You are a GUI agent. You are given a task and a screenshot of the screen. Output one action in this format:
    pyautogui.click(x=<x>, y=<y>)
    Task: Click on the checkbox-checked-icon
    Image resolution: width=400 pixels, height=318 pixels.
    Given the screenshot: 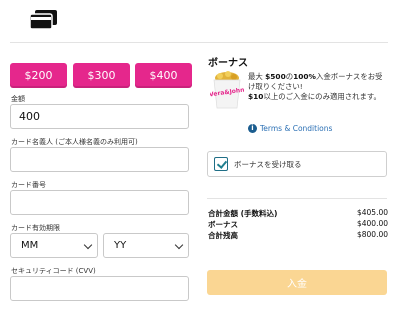 What is the action you would take?
    pyautogui.click(x=221, y=164)
    